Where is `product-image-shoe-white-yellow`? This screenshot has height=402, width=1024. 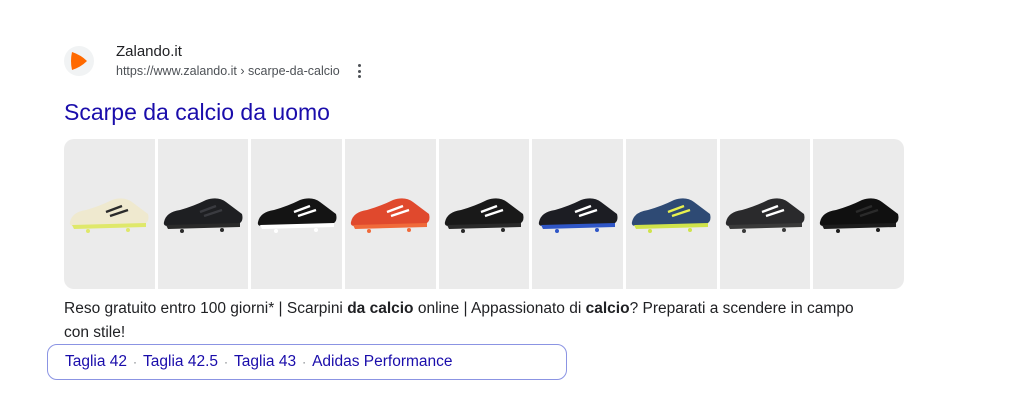
product-image-shoe-white-yellow is located at coordinates (109, 214).